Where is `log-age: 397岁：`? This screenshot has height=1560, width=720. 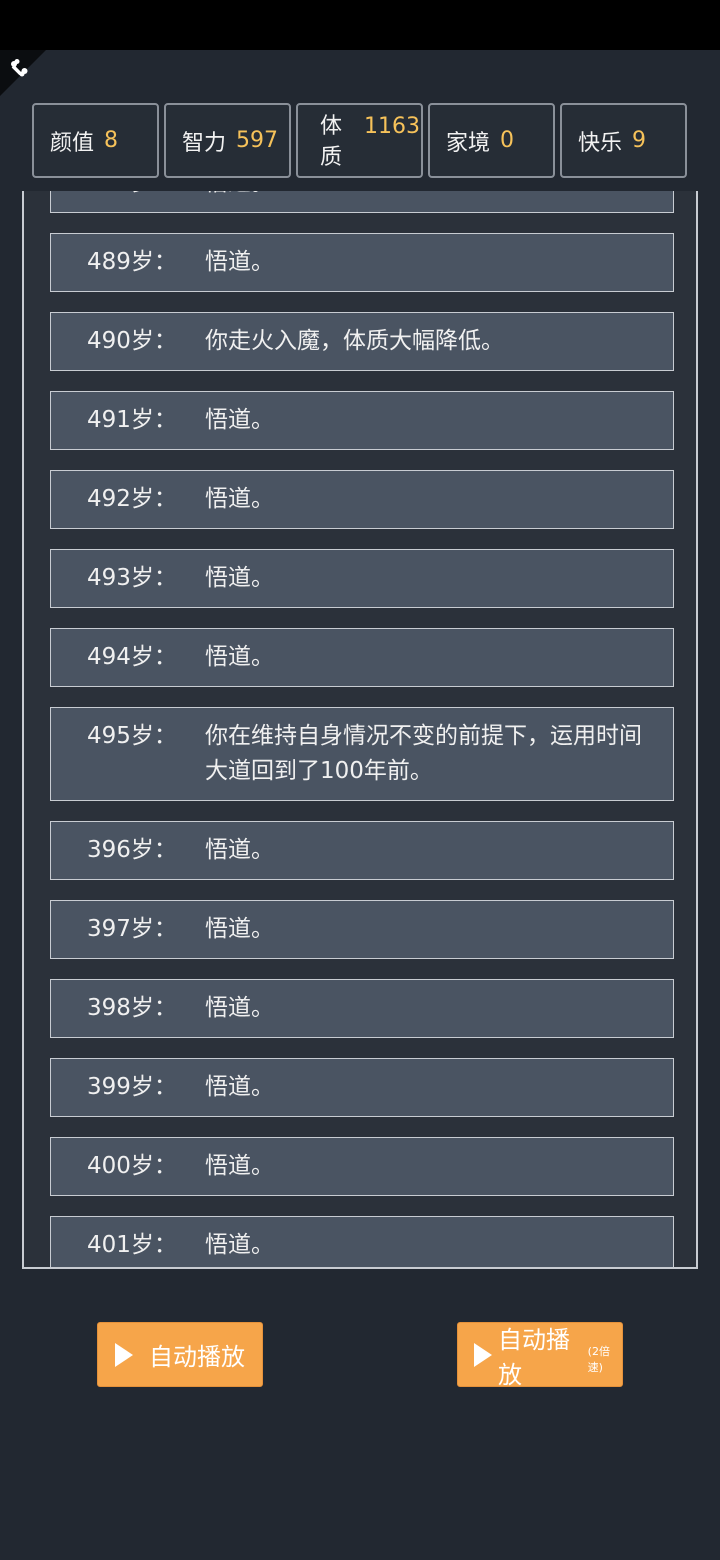
log-age: 397岁： is located at coordinates (132, 929).